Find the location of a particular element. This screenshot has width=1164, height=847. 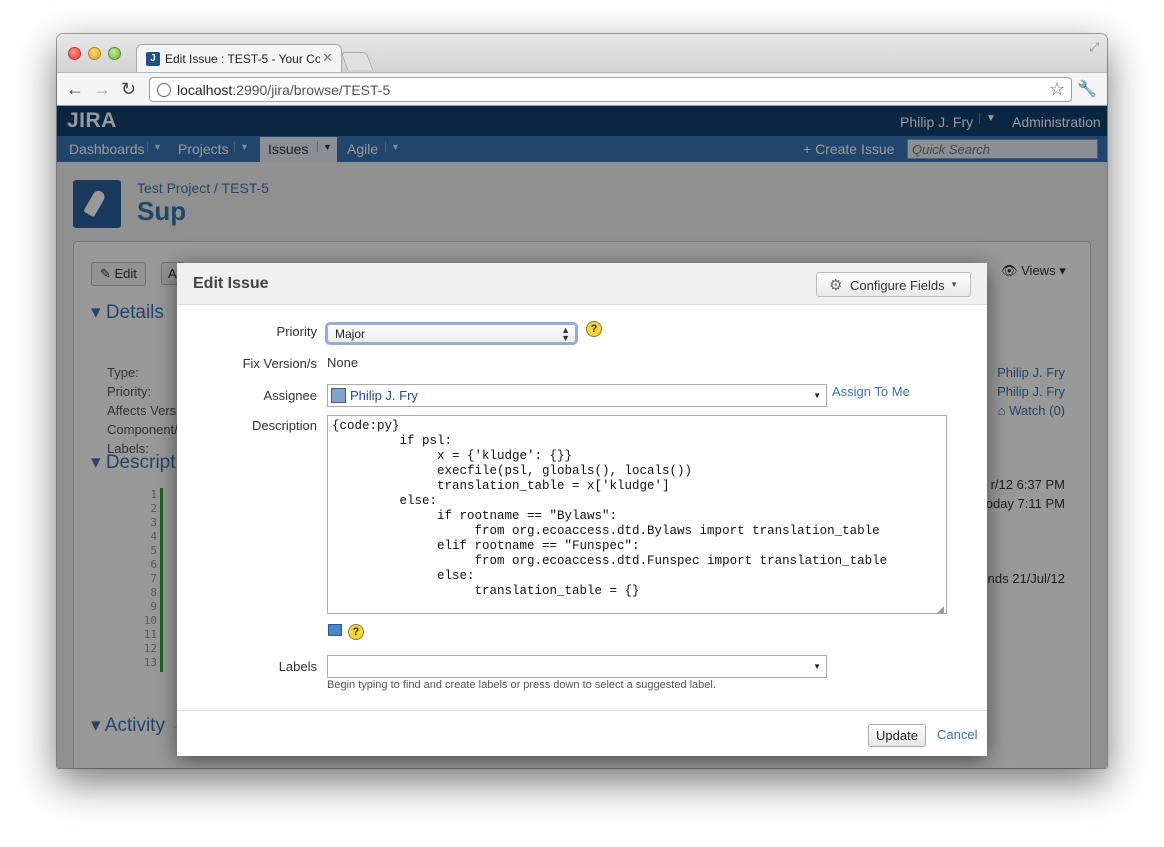

minimize-window-button is located at coordinates (94, 53).